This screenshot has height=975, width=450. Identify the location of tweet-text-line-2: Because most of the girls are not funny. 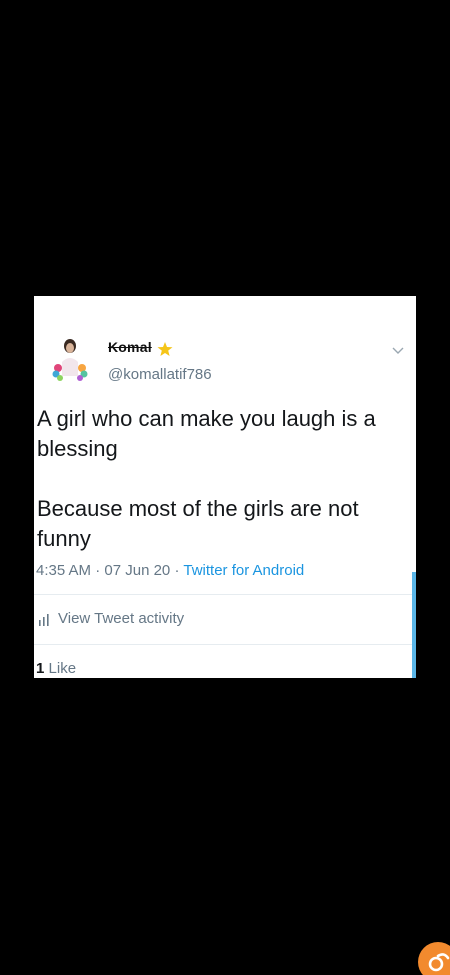
(198, 523).